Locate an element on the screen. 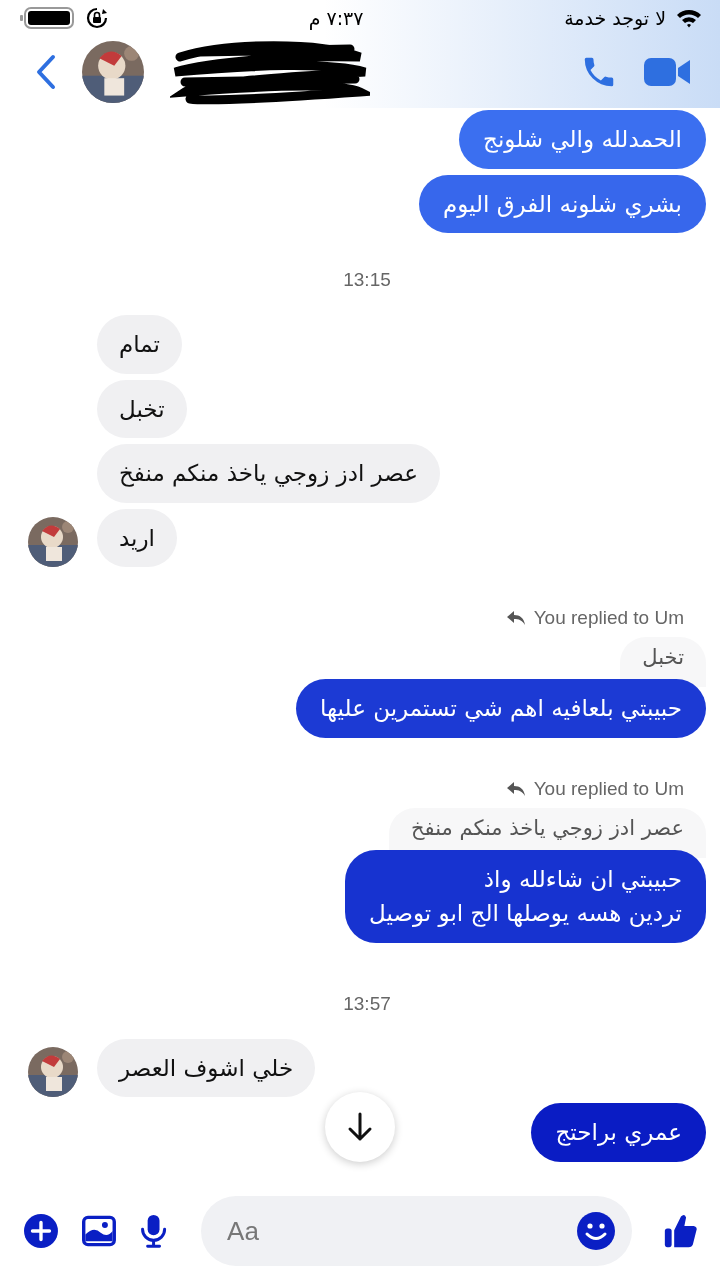 This screenshot has width=720, height=1280. sent-message: الحمدلله والي شلونج is located at coordinates (582, 139).